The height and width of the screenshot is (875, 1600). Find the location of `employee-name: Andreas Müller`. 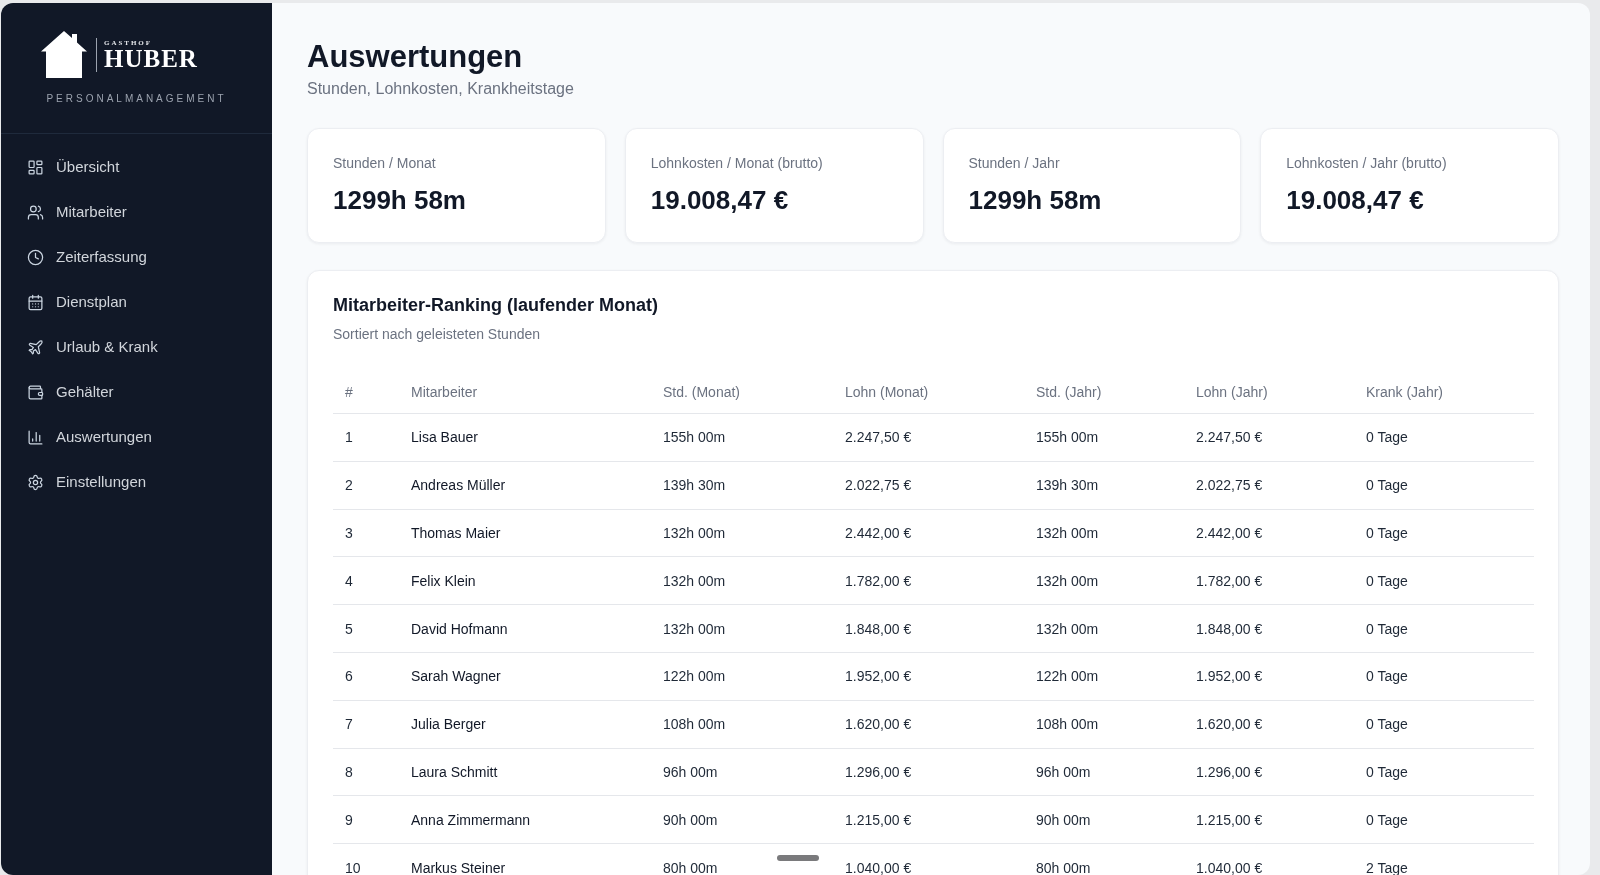

employee-name: Andreas Müller is located at coordinates (458, 485).